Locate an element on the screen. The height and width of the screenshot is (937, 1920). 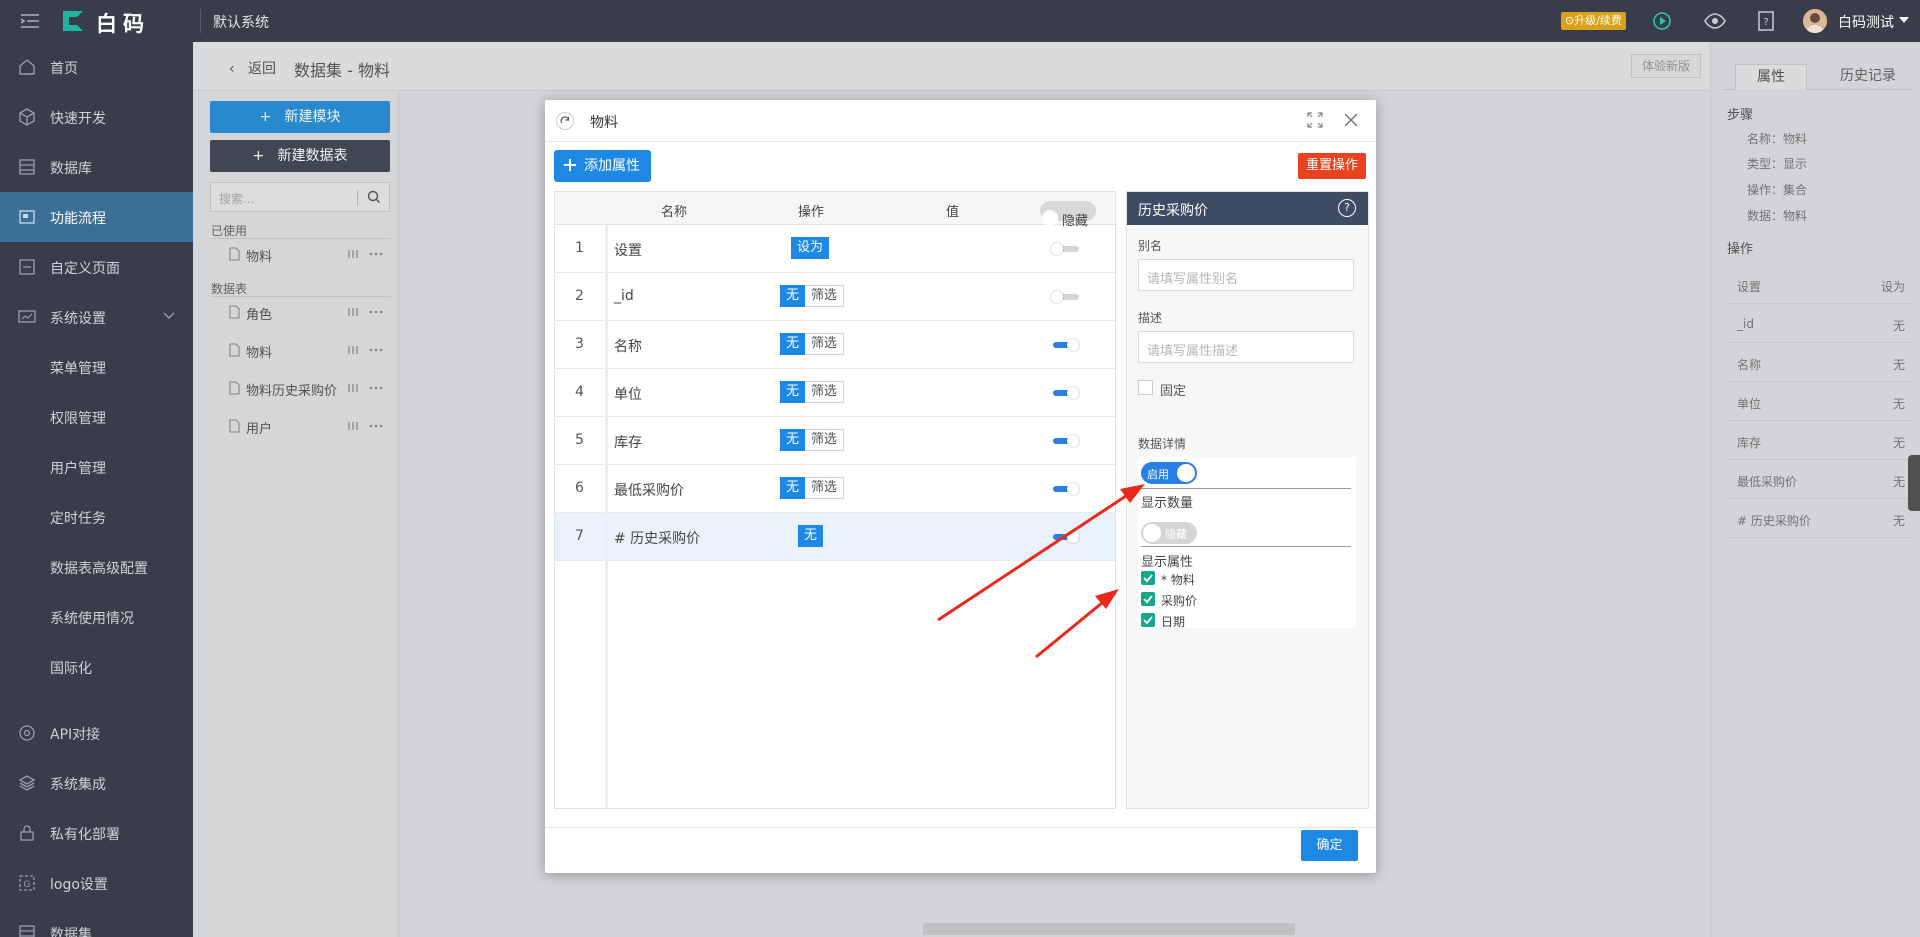
enable-toggle: 启用 is located at coordinates (1169, 473).